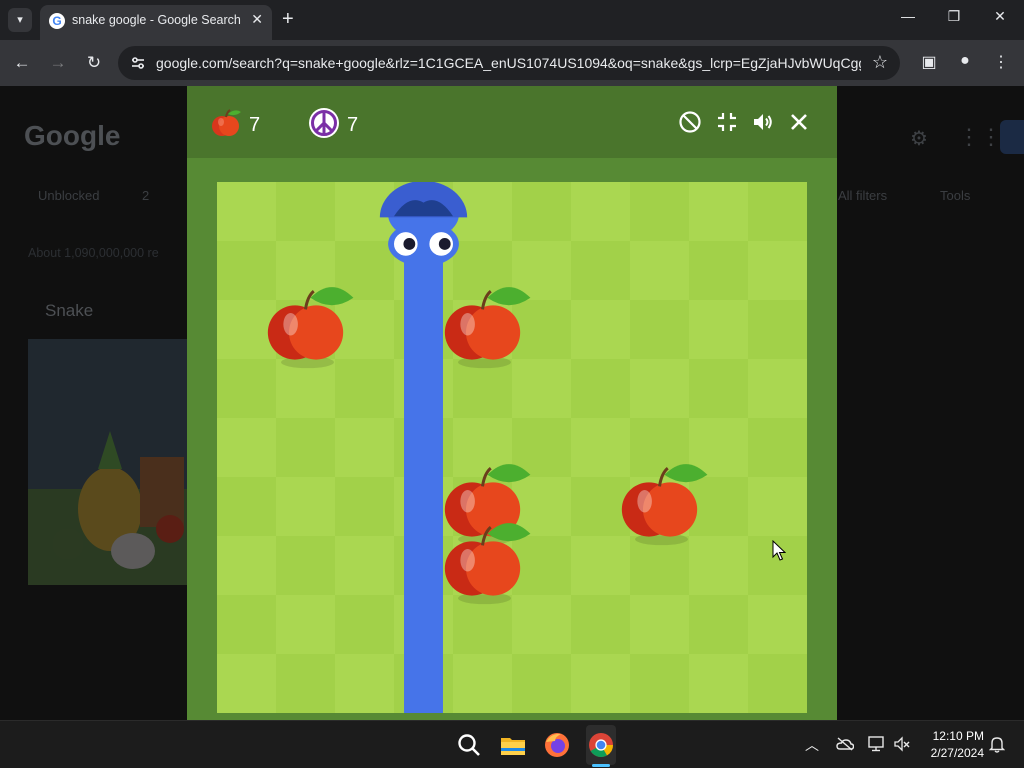 The width and height of the screenshot is (1024, 768). Describe the element at coordinates (601, 745) in the screenshot. I see `chrome-icon` at that location.